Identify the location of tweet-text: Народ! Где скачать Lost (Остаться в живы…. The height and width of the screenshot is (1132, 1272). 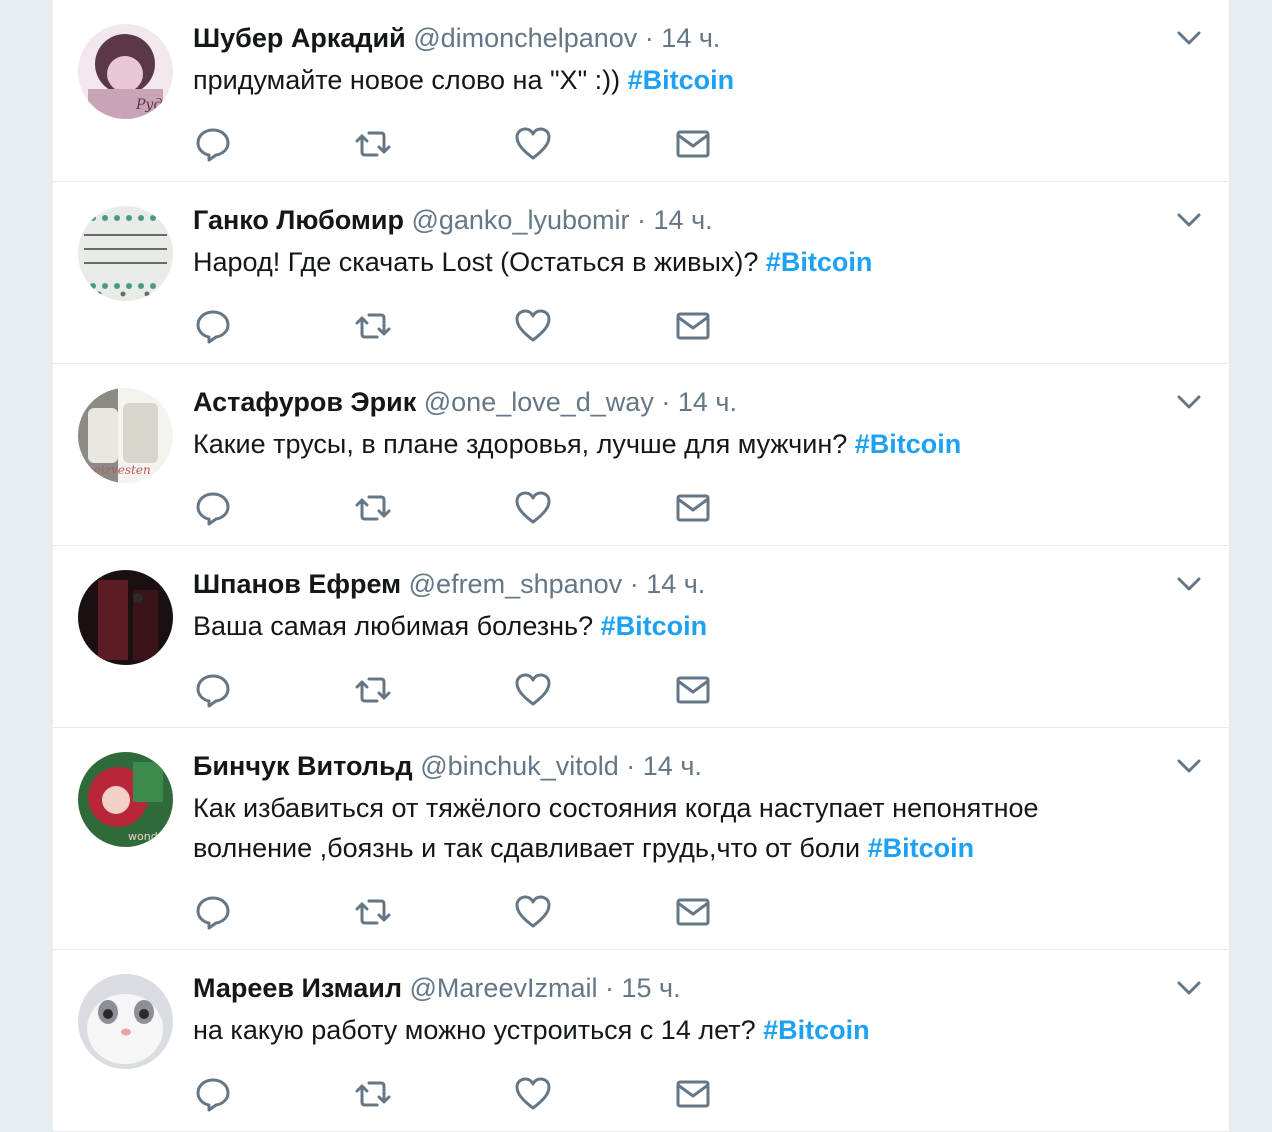
(673, 262).